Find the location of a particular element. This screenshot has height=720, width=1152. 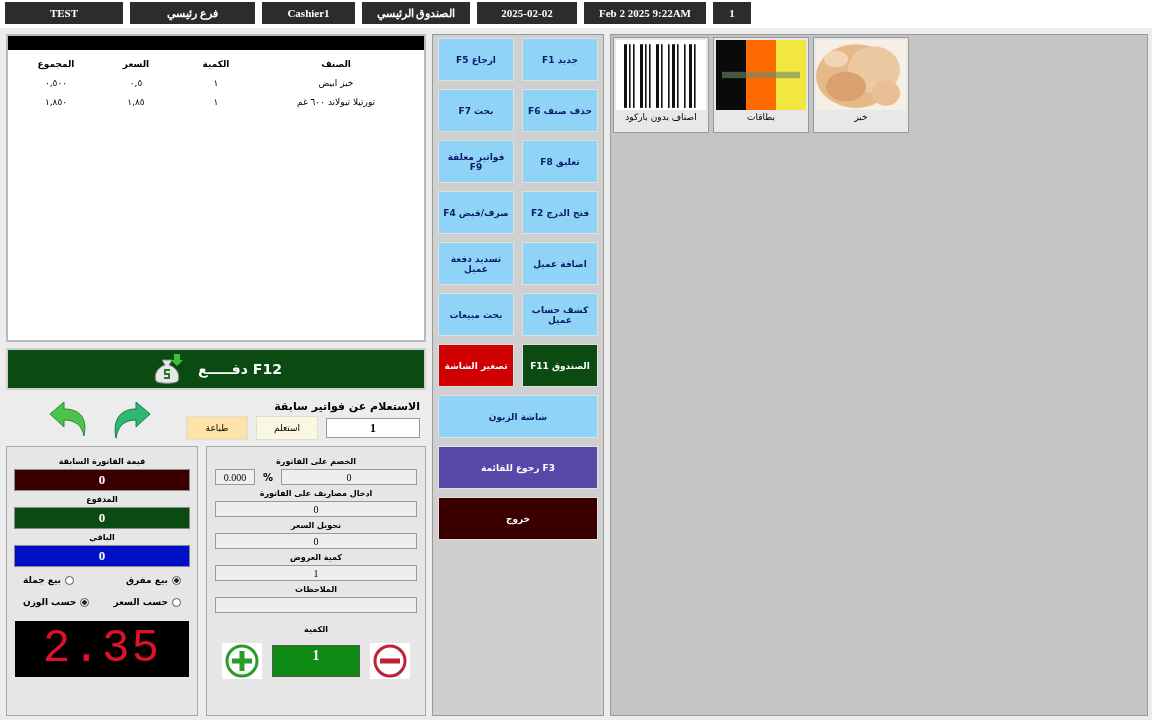

function-key: حذف صنف F6 is located at coordinates (560, 110).